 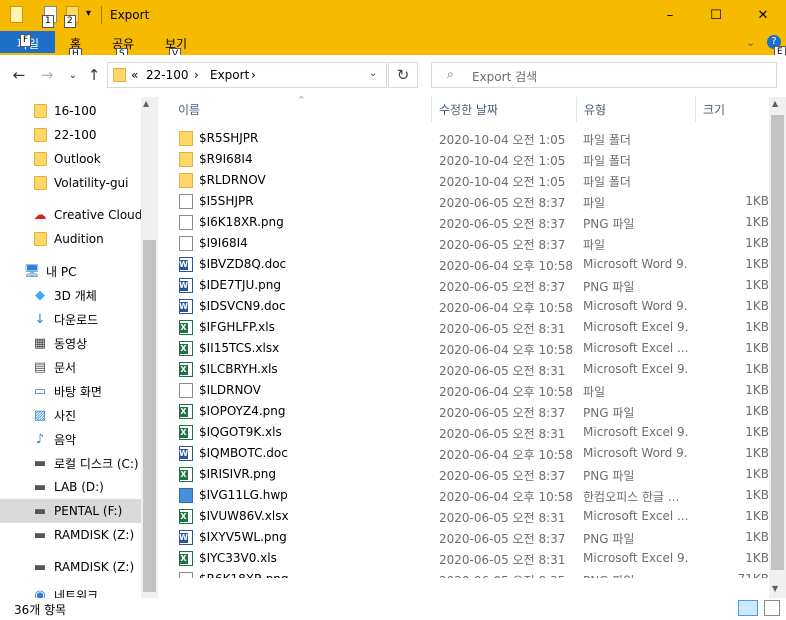 I want to click on details-view-button, so click(x=748, y=608).